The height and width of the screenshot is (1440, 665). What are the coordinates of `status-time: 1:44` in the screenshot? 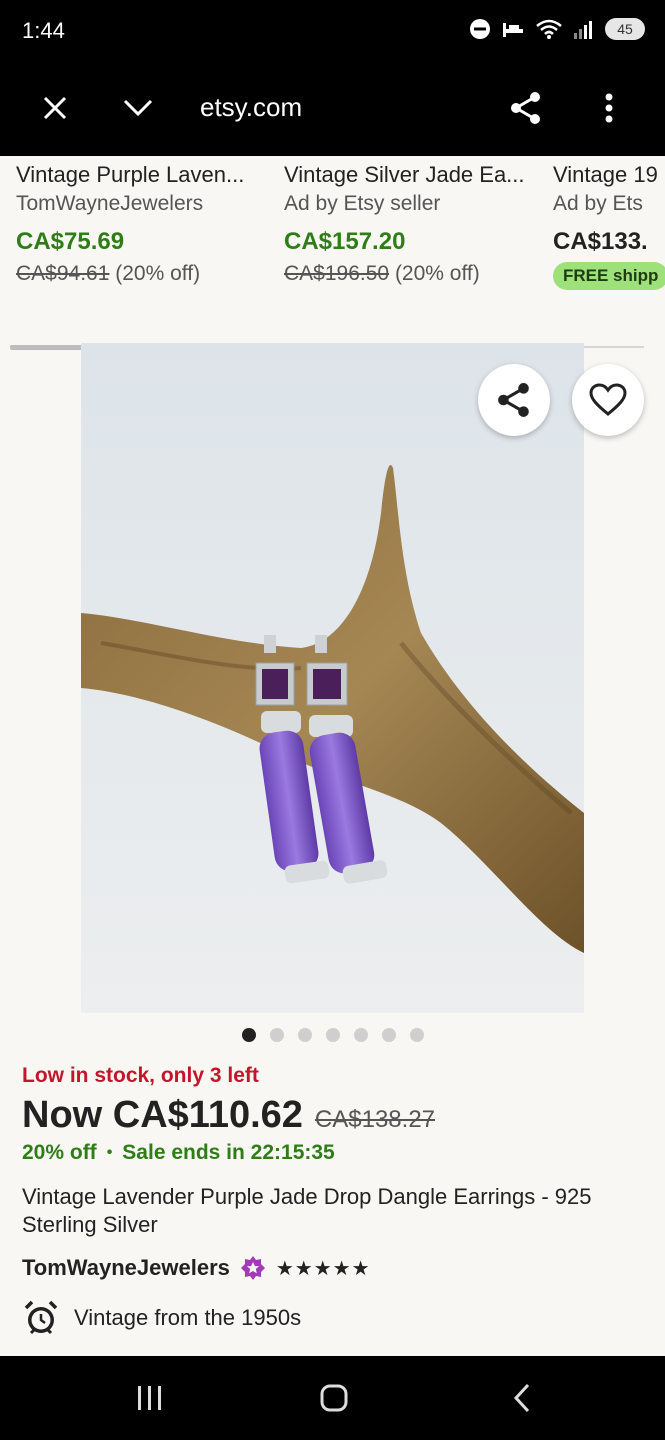 It's located at (43, 30).